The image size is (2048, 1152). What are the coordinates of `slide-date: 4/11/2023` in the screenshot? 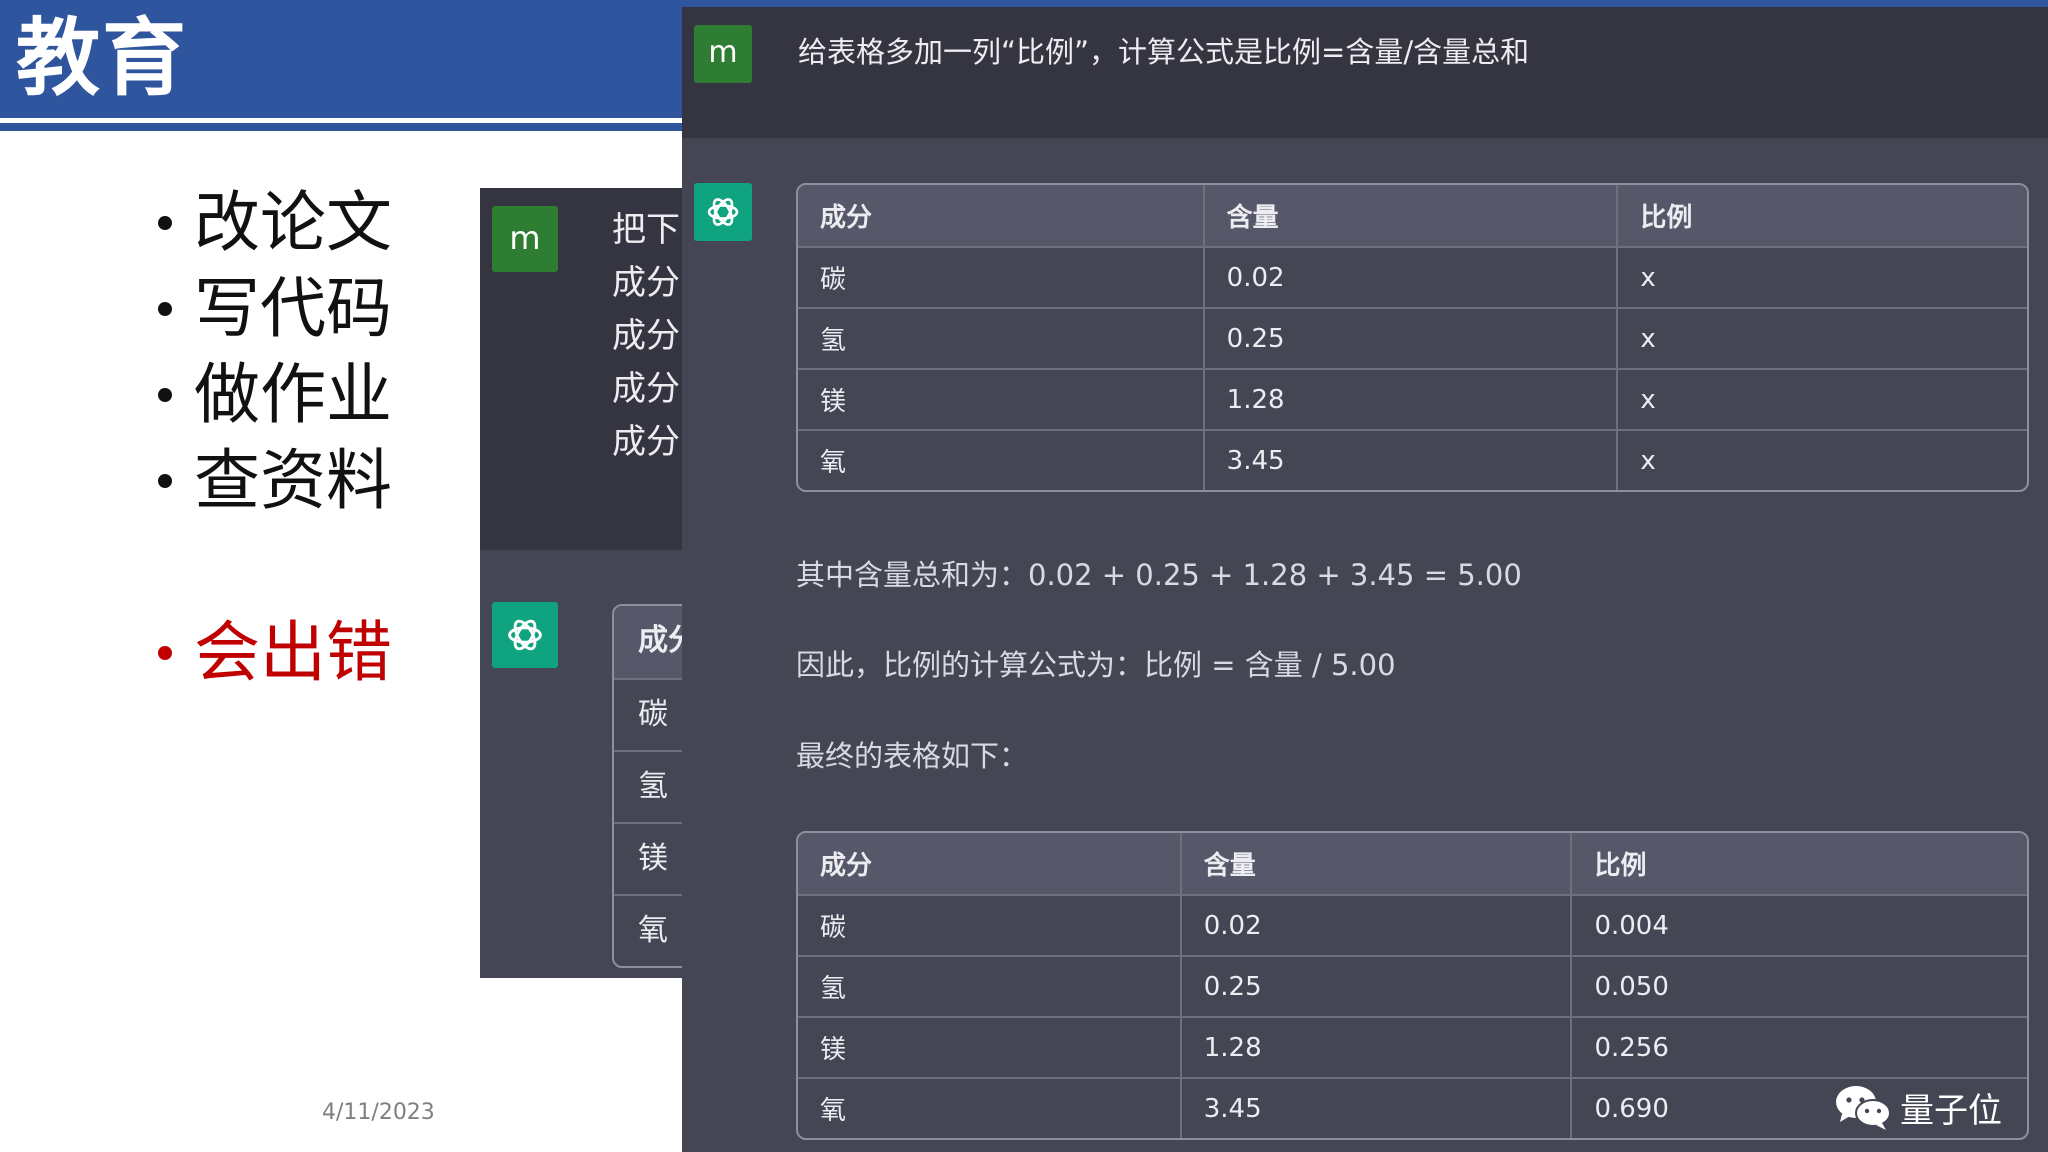 It's located at (378, 1112).